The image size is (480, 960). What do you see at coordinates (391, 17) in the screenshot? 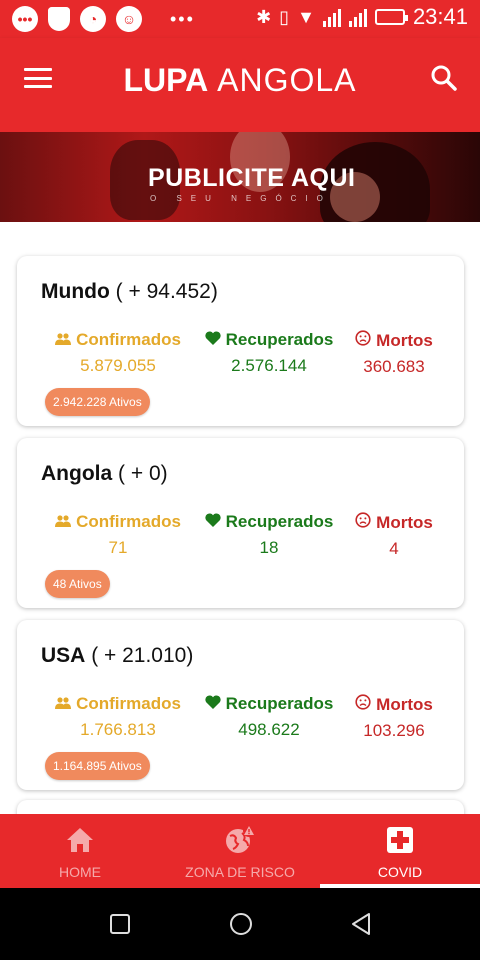
I see `battery-icon` at bounding box center [391, 17].